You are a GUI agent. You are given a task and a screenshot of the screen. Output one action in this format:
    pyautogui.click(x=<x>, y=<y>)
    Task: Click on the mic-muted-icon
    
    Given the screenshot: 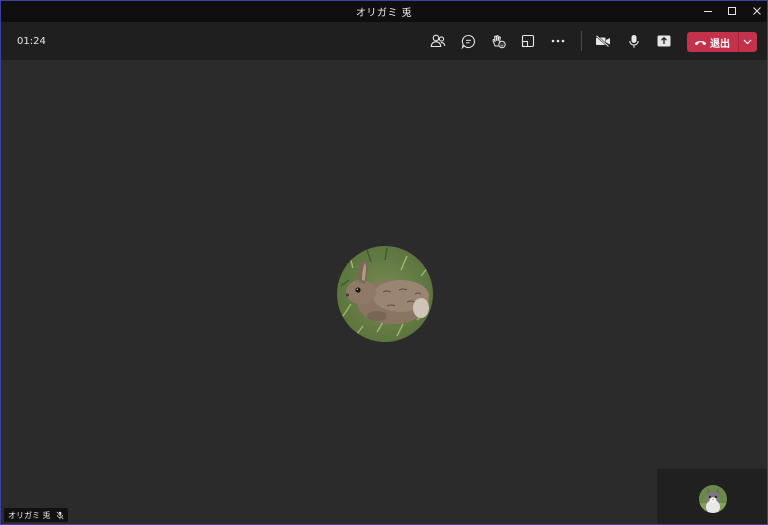 What is the action you would take?
    pyautogui.click(x=59, y=515)
    